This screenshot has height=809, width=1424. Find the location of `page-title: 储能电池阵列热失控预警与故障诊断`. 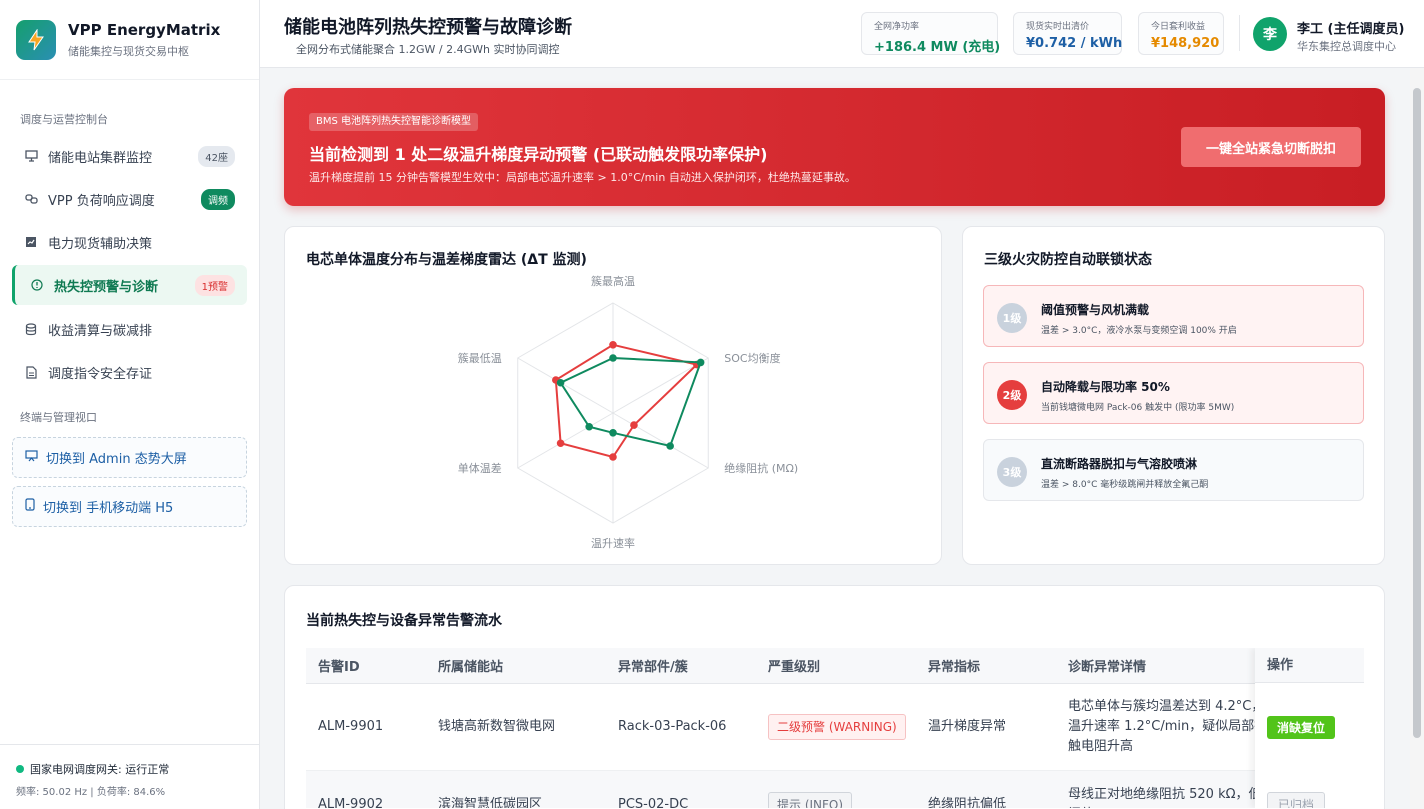

page-title: 储能电池阵列热失控预警与故障诊断 is located at coordinates (428, 27).